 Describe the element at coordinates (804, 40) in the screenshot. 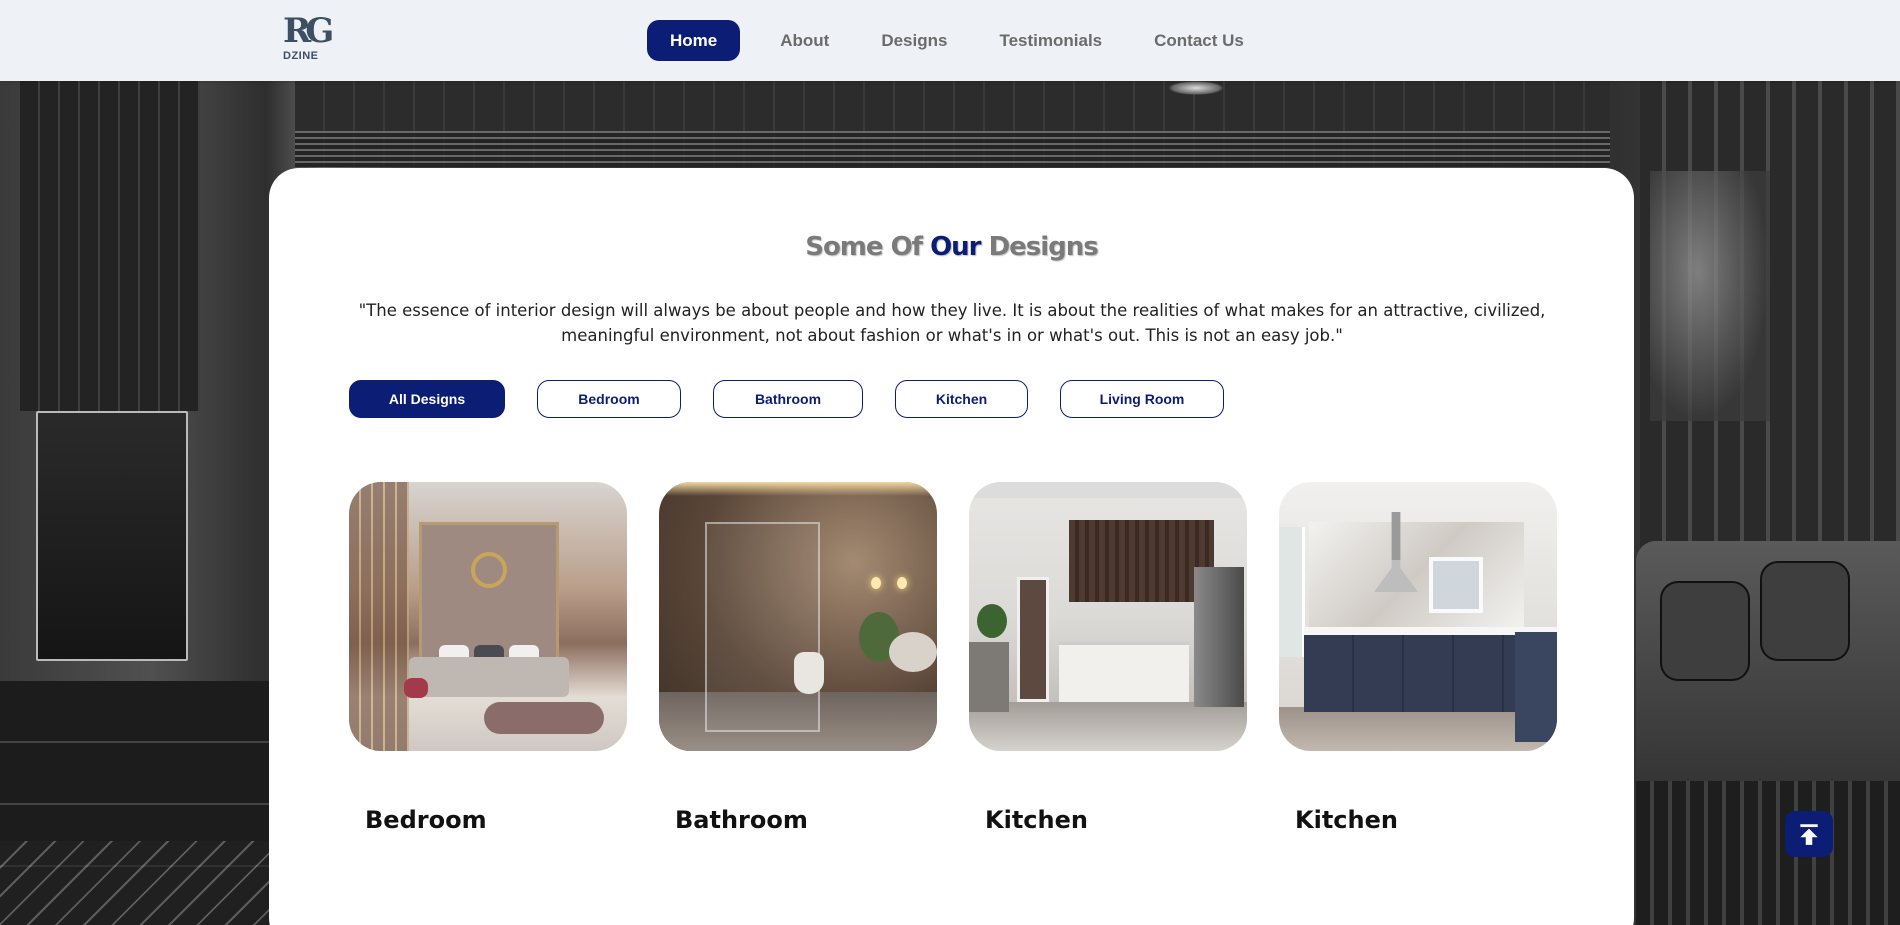

I see `nav-about: About` at that location.